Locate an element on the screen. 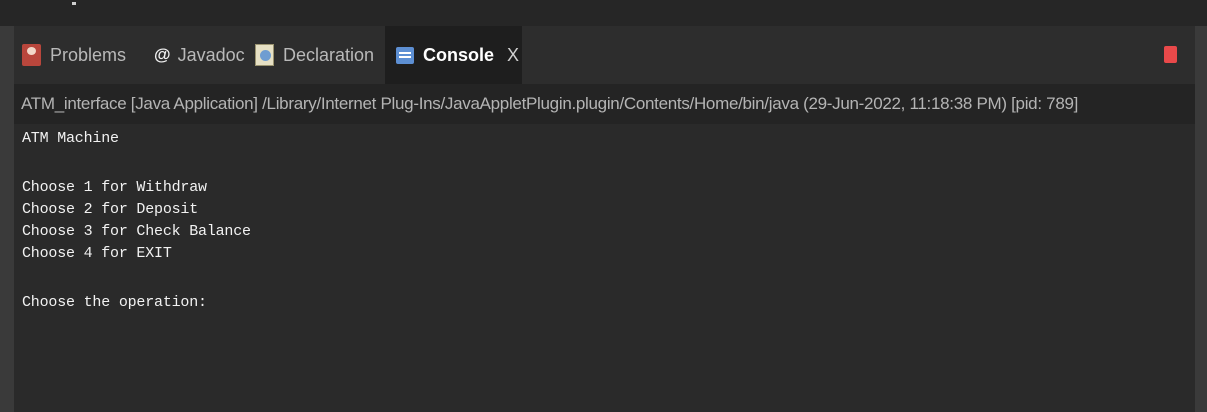  declaration-icon is located at coordinates (264, 55).